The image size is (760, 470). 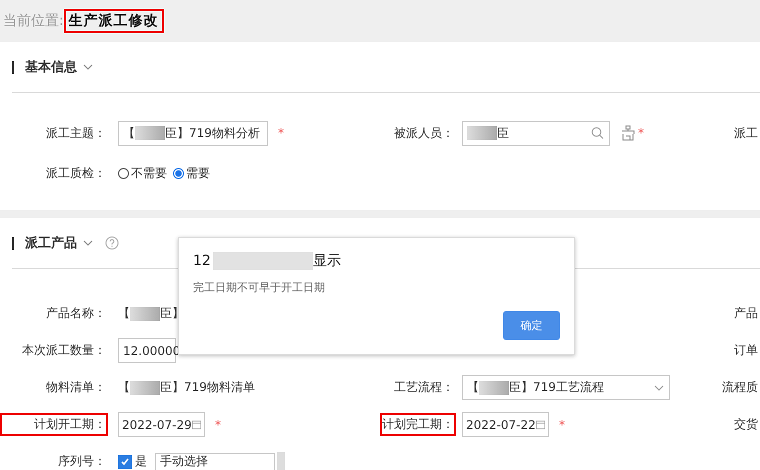 What do you see at coordinates (76, 173) in the screenshot?
I see `field-label: 派工质检：` at bounding box center [76, 173].